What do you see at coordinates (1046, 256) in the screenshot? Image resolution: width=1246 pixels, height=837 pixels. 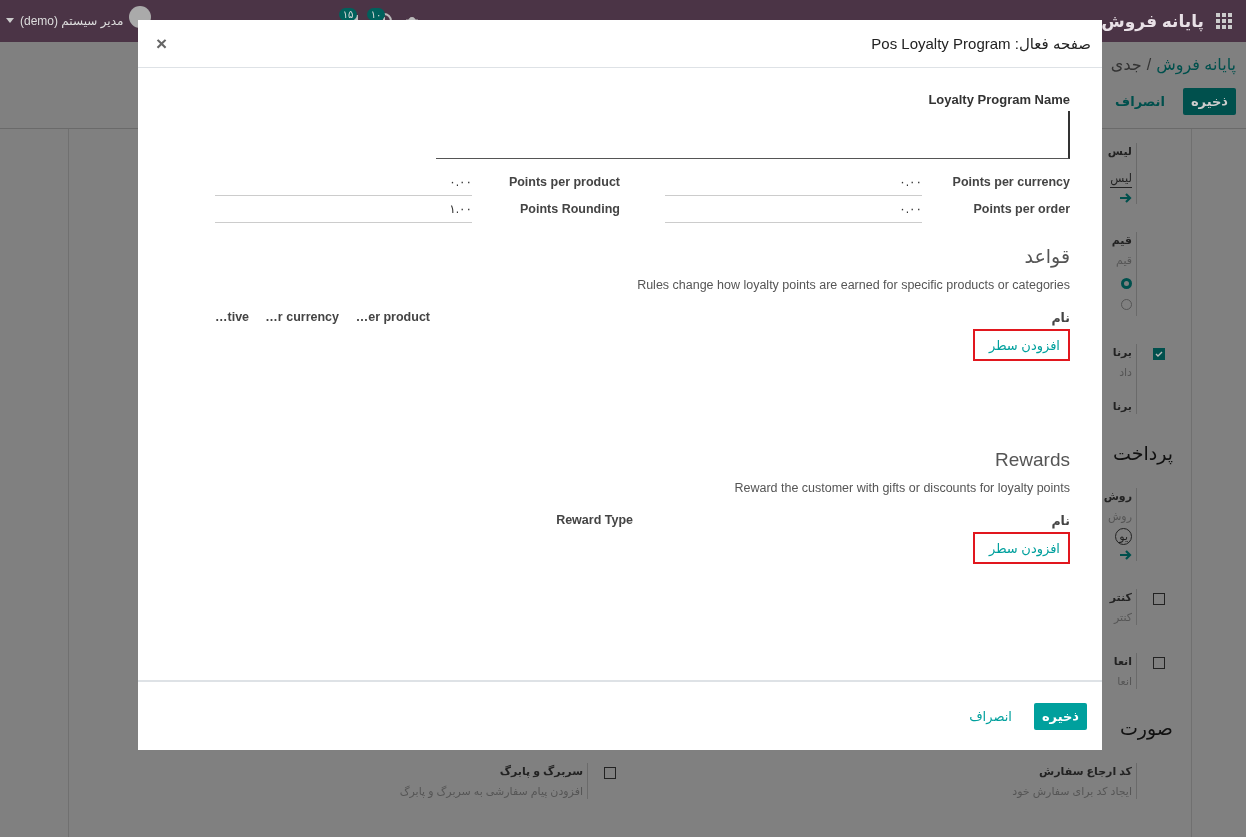 I see `section-title: قواعد` at bounding box center [1046, 256].